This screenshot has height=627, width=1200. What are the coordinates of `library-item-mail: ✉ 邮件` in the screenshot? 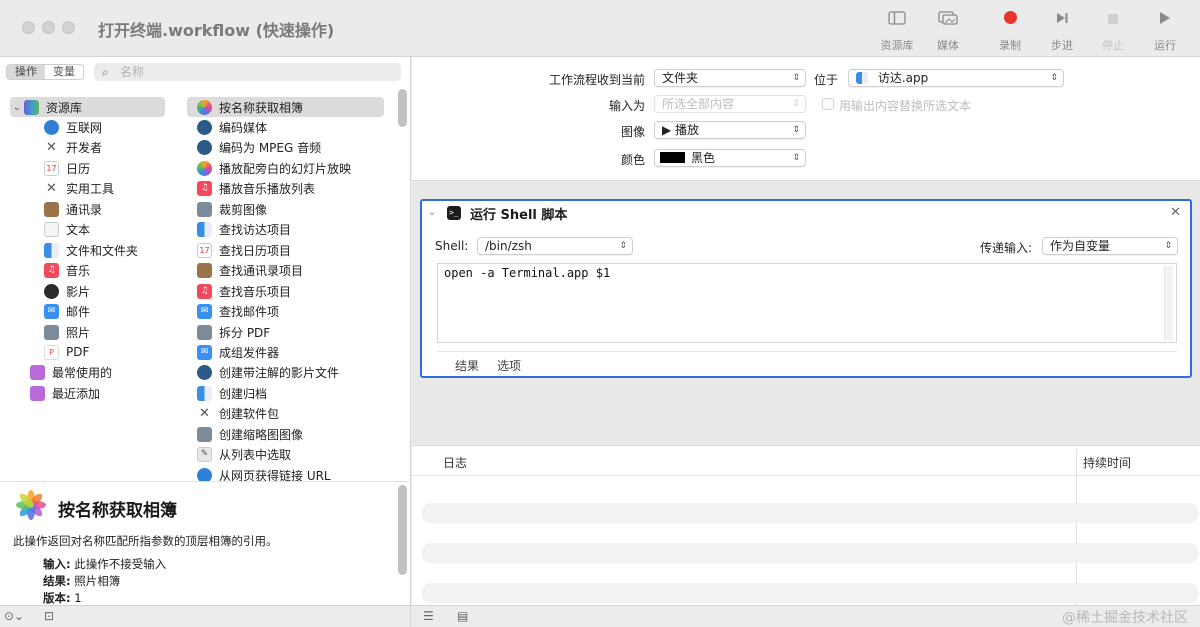 It's located at (67, 311).